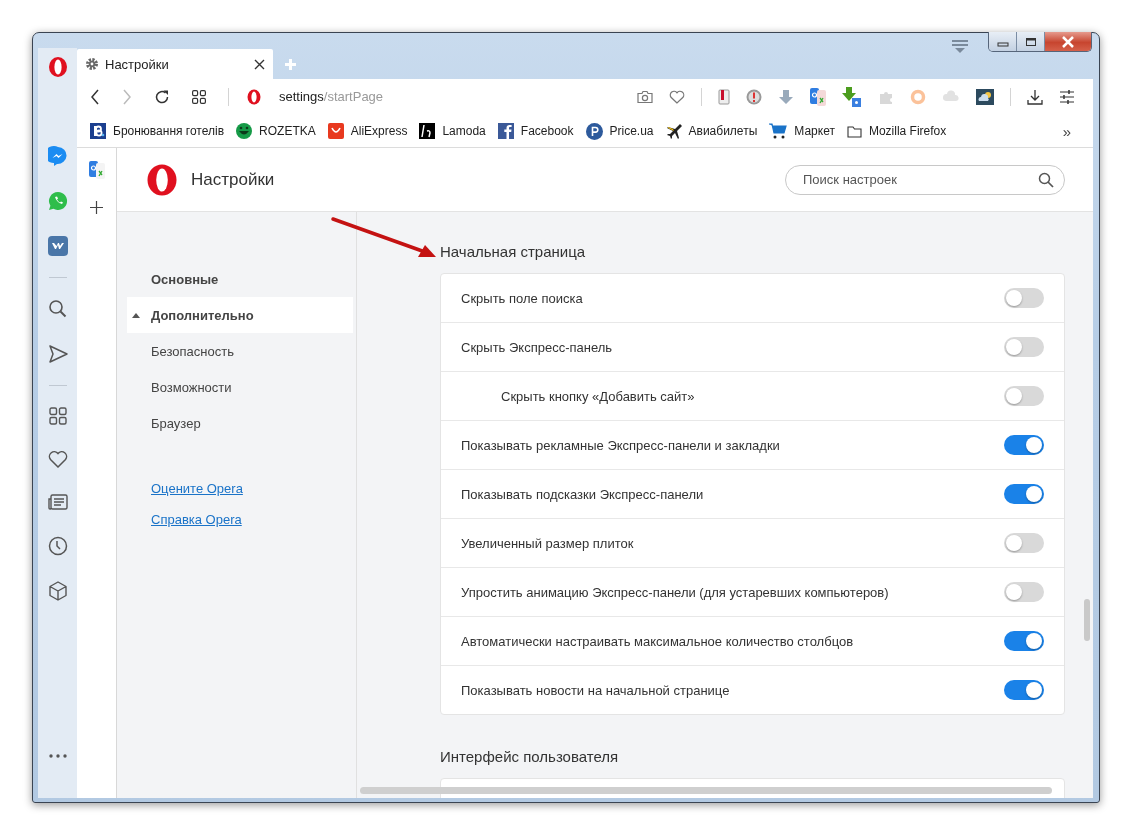 The height and width of the screenshot is (837, 1132). I want to click on more-bookmarks-button: », so click(1066, 131).